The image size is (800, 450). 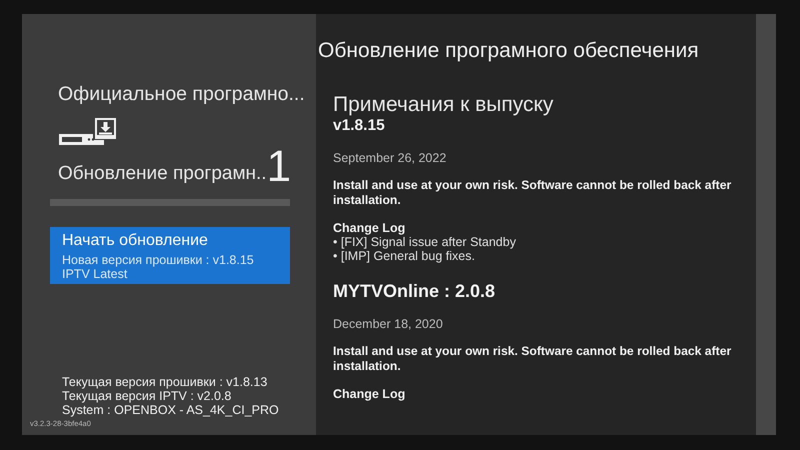 What do you see at coordinates (279, 167) in the screenshot?
I see `update-count: 1` at bounding box center [279, 167].